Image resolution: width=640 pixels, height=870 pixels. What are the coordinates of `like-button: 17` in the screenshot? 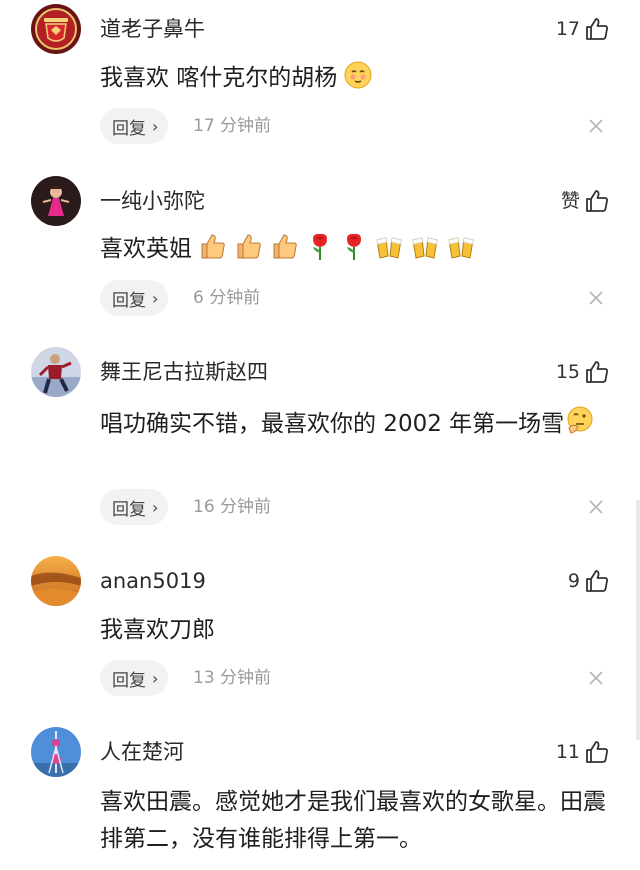 It's located at (583, 29).